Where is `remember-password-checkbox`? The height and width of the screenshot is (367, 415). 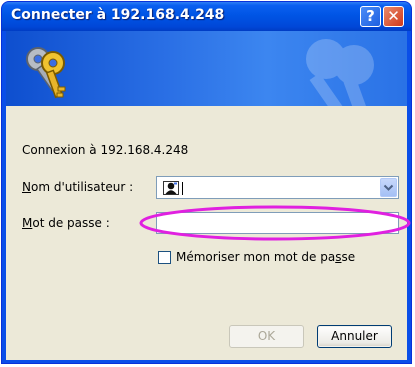 remember-password-checkbox is located at coordinates (164, 257).